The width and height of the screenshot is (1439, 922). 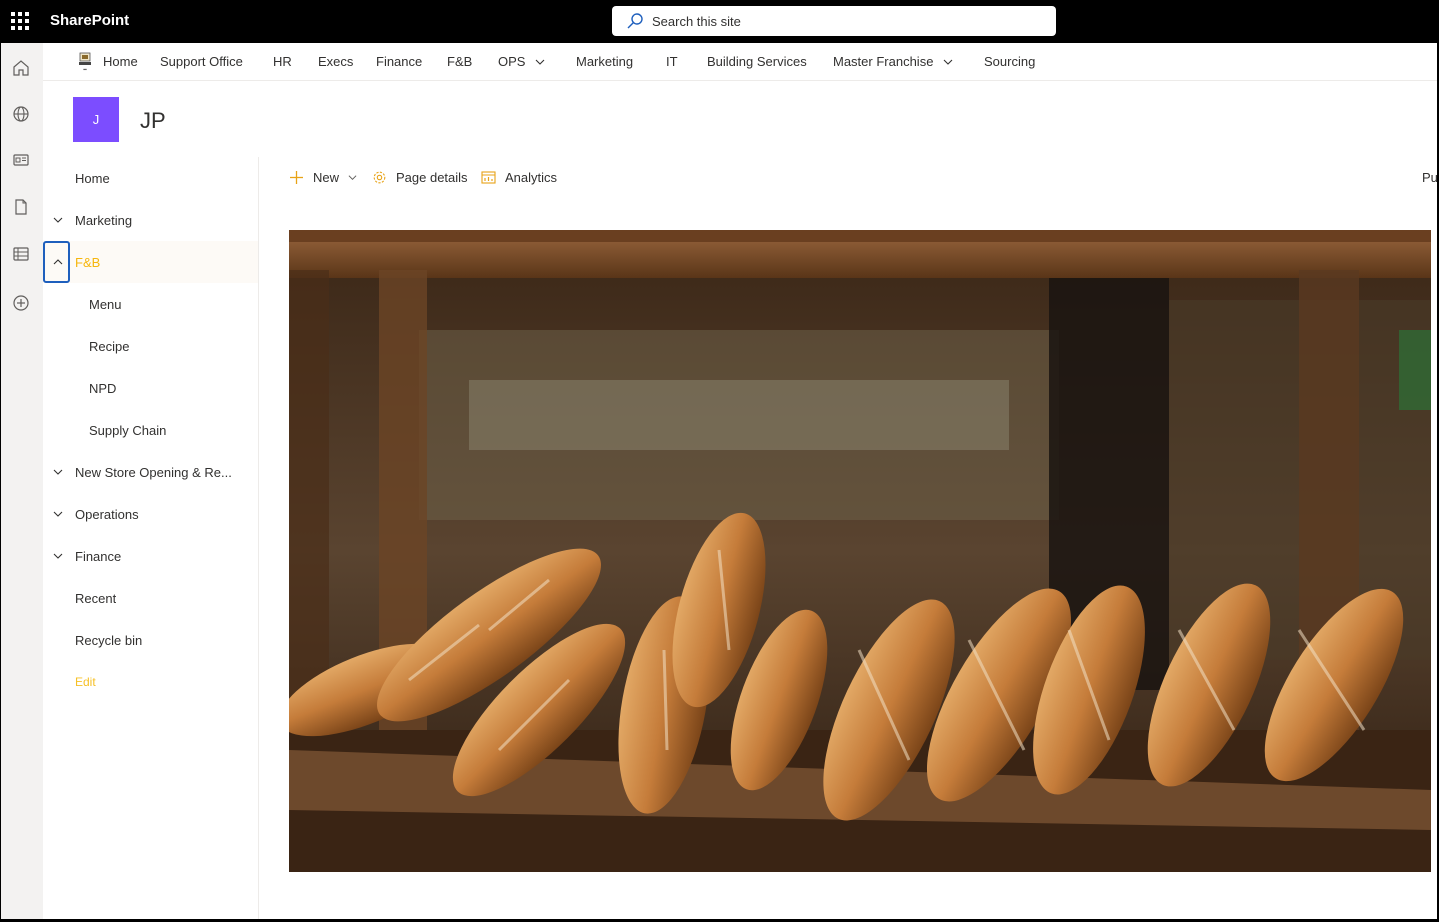 I want to click on hub-item-fb: F&B, so click(x=459, y=61).